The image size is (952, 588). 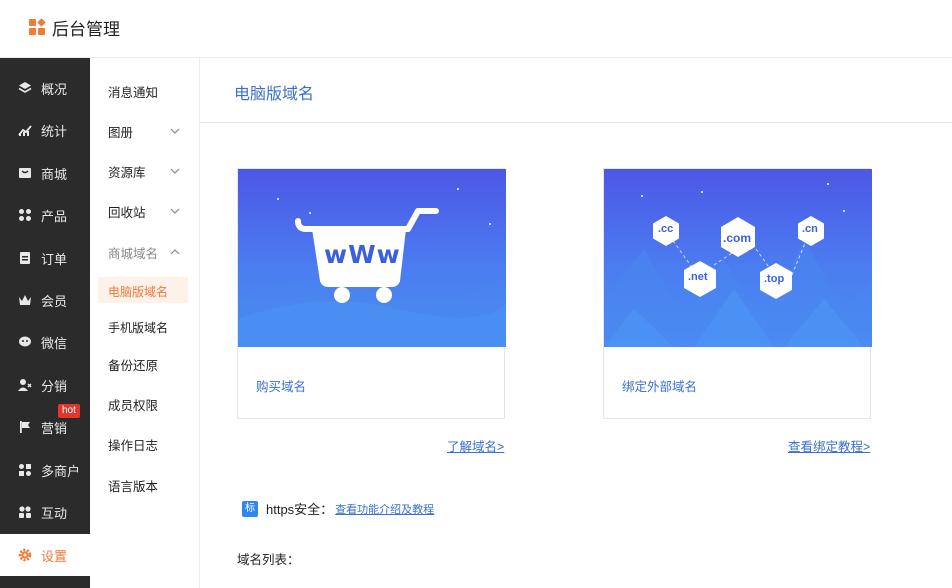 I want to click on subnav-item-mobile-domain: 手机版域名, so click(x=138, y=327).